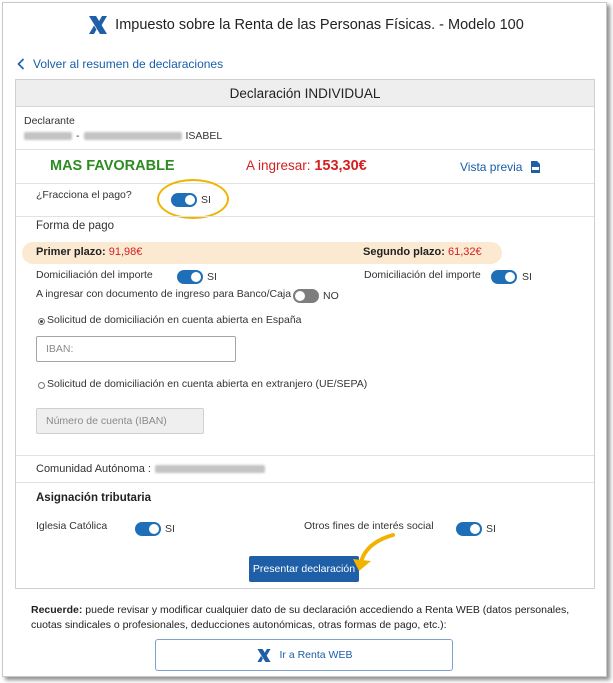  Describe the element at coordinates (72, 526) in the screenshot. I see `iglesia-label: Iglesia Católica` at that location.